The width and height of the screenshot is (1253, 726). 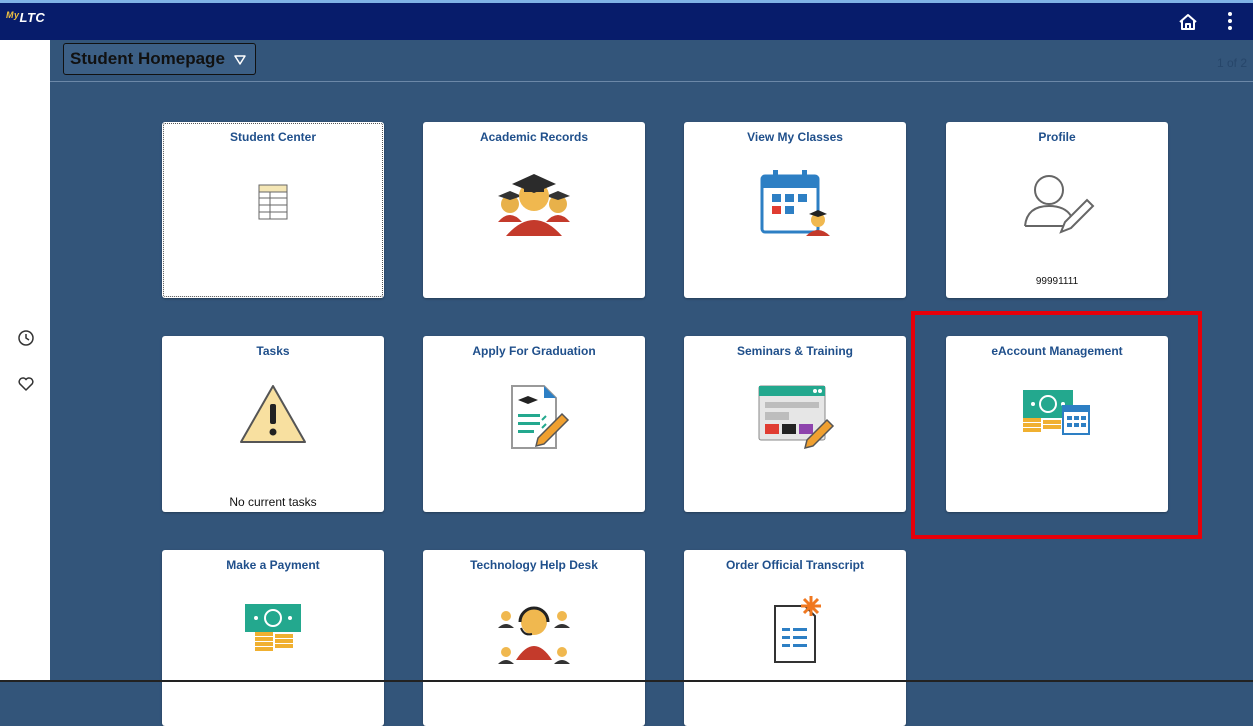 I want to click on graduation-cap-icon, so click(x=534, y=204).